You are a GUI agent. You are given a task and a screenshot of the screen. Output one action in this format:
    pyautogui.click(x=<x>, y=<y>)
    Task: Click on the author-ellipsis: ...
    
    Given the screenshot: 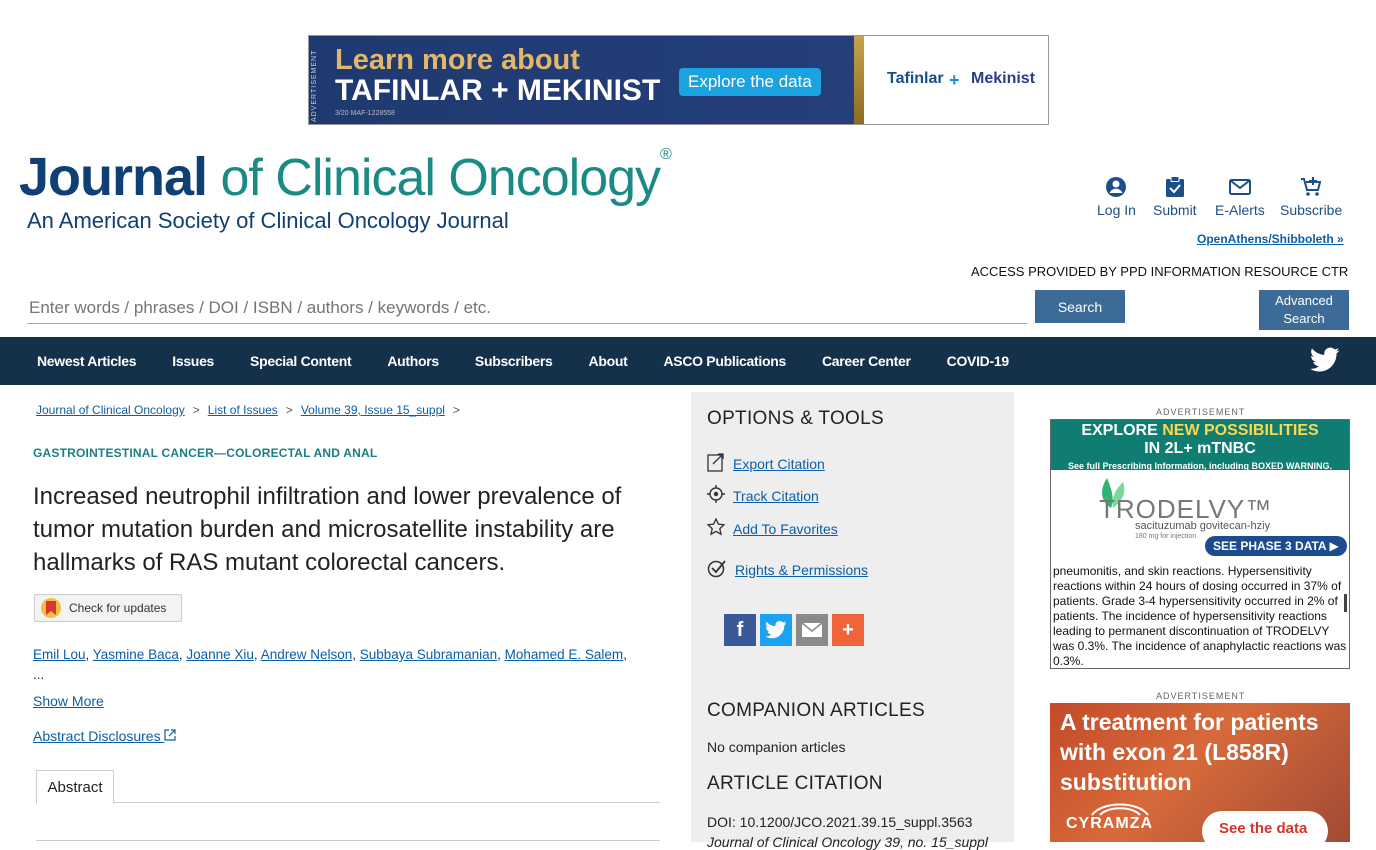 What is the action you would take?
    pyautogui.click(x=39, y=674)
    